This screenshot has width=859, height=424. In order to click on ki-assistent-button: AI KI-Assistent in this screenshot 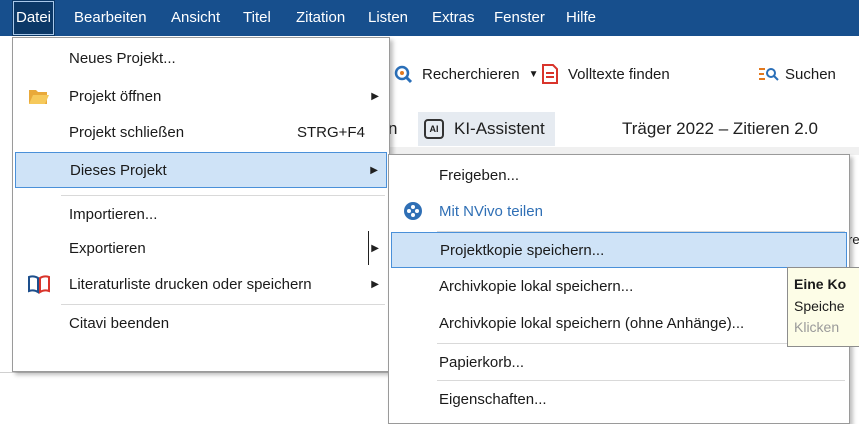, I will do `click(486, 129)`.